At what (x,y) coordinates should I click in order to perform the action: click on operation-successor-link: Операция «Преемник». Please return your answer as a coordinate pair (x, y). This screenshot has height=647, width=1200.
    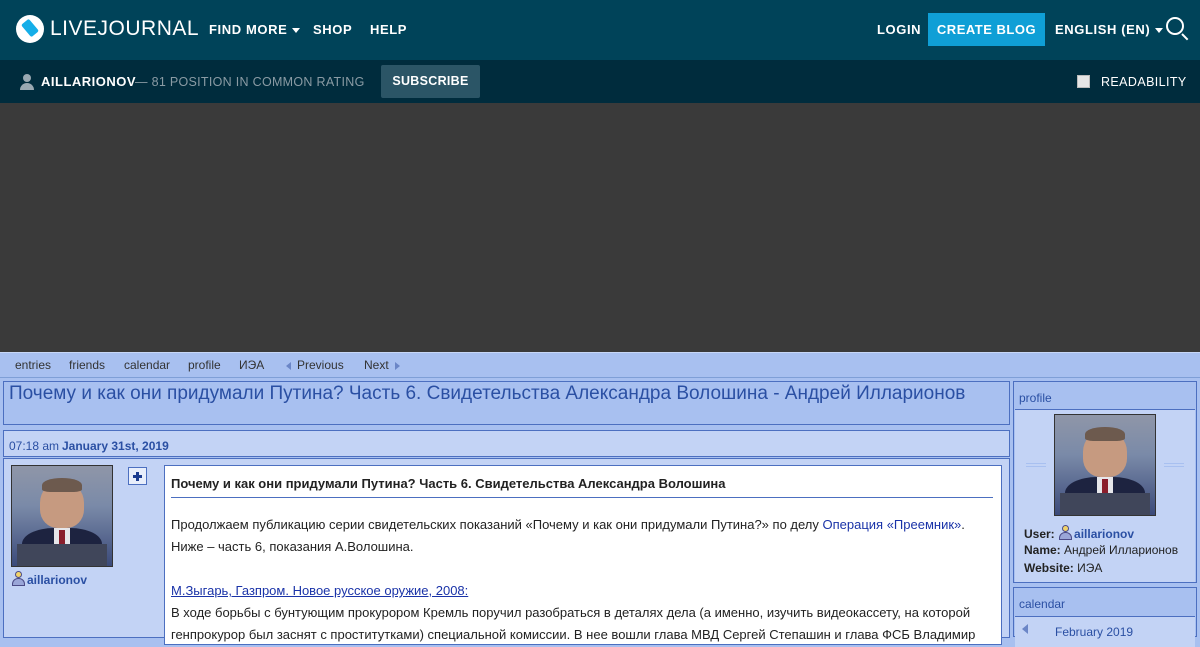
    Looking at the image, I should click on (892, 524).